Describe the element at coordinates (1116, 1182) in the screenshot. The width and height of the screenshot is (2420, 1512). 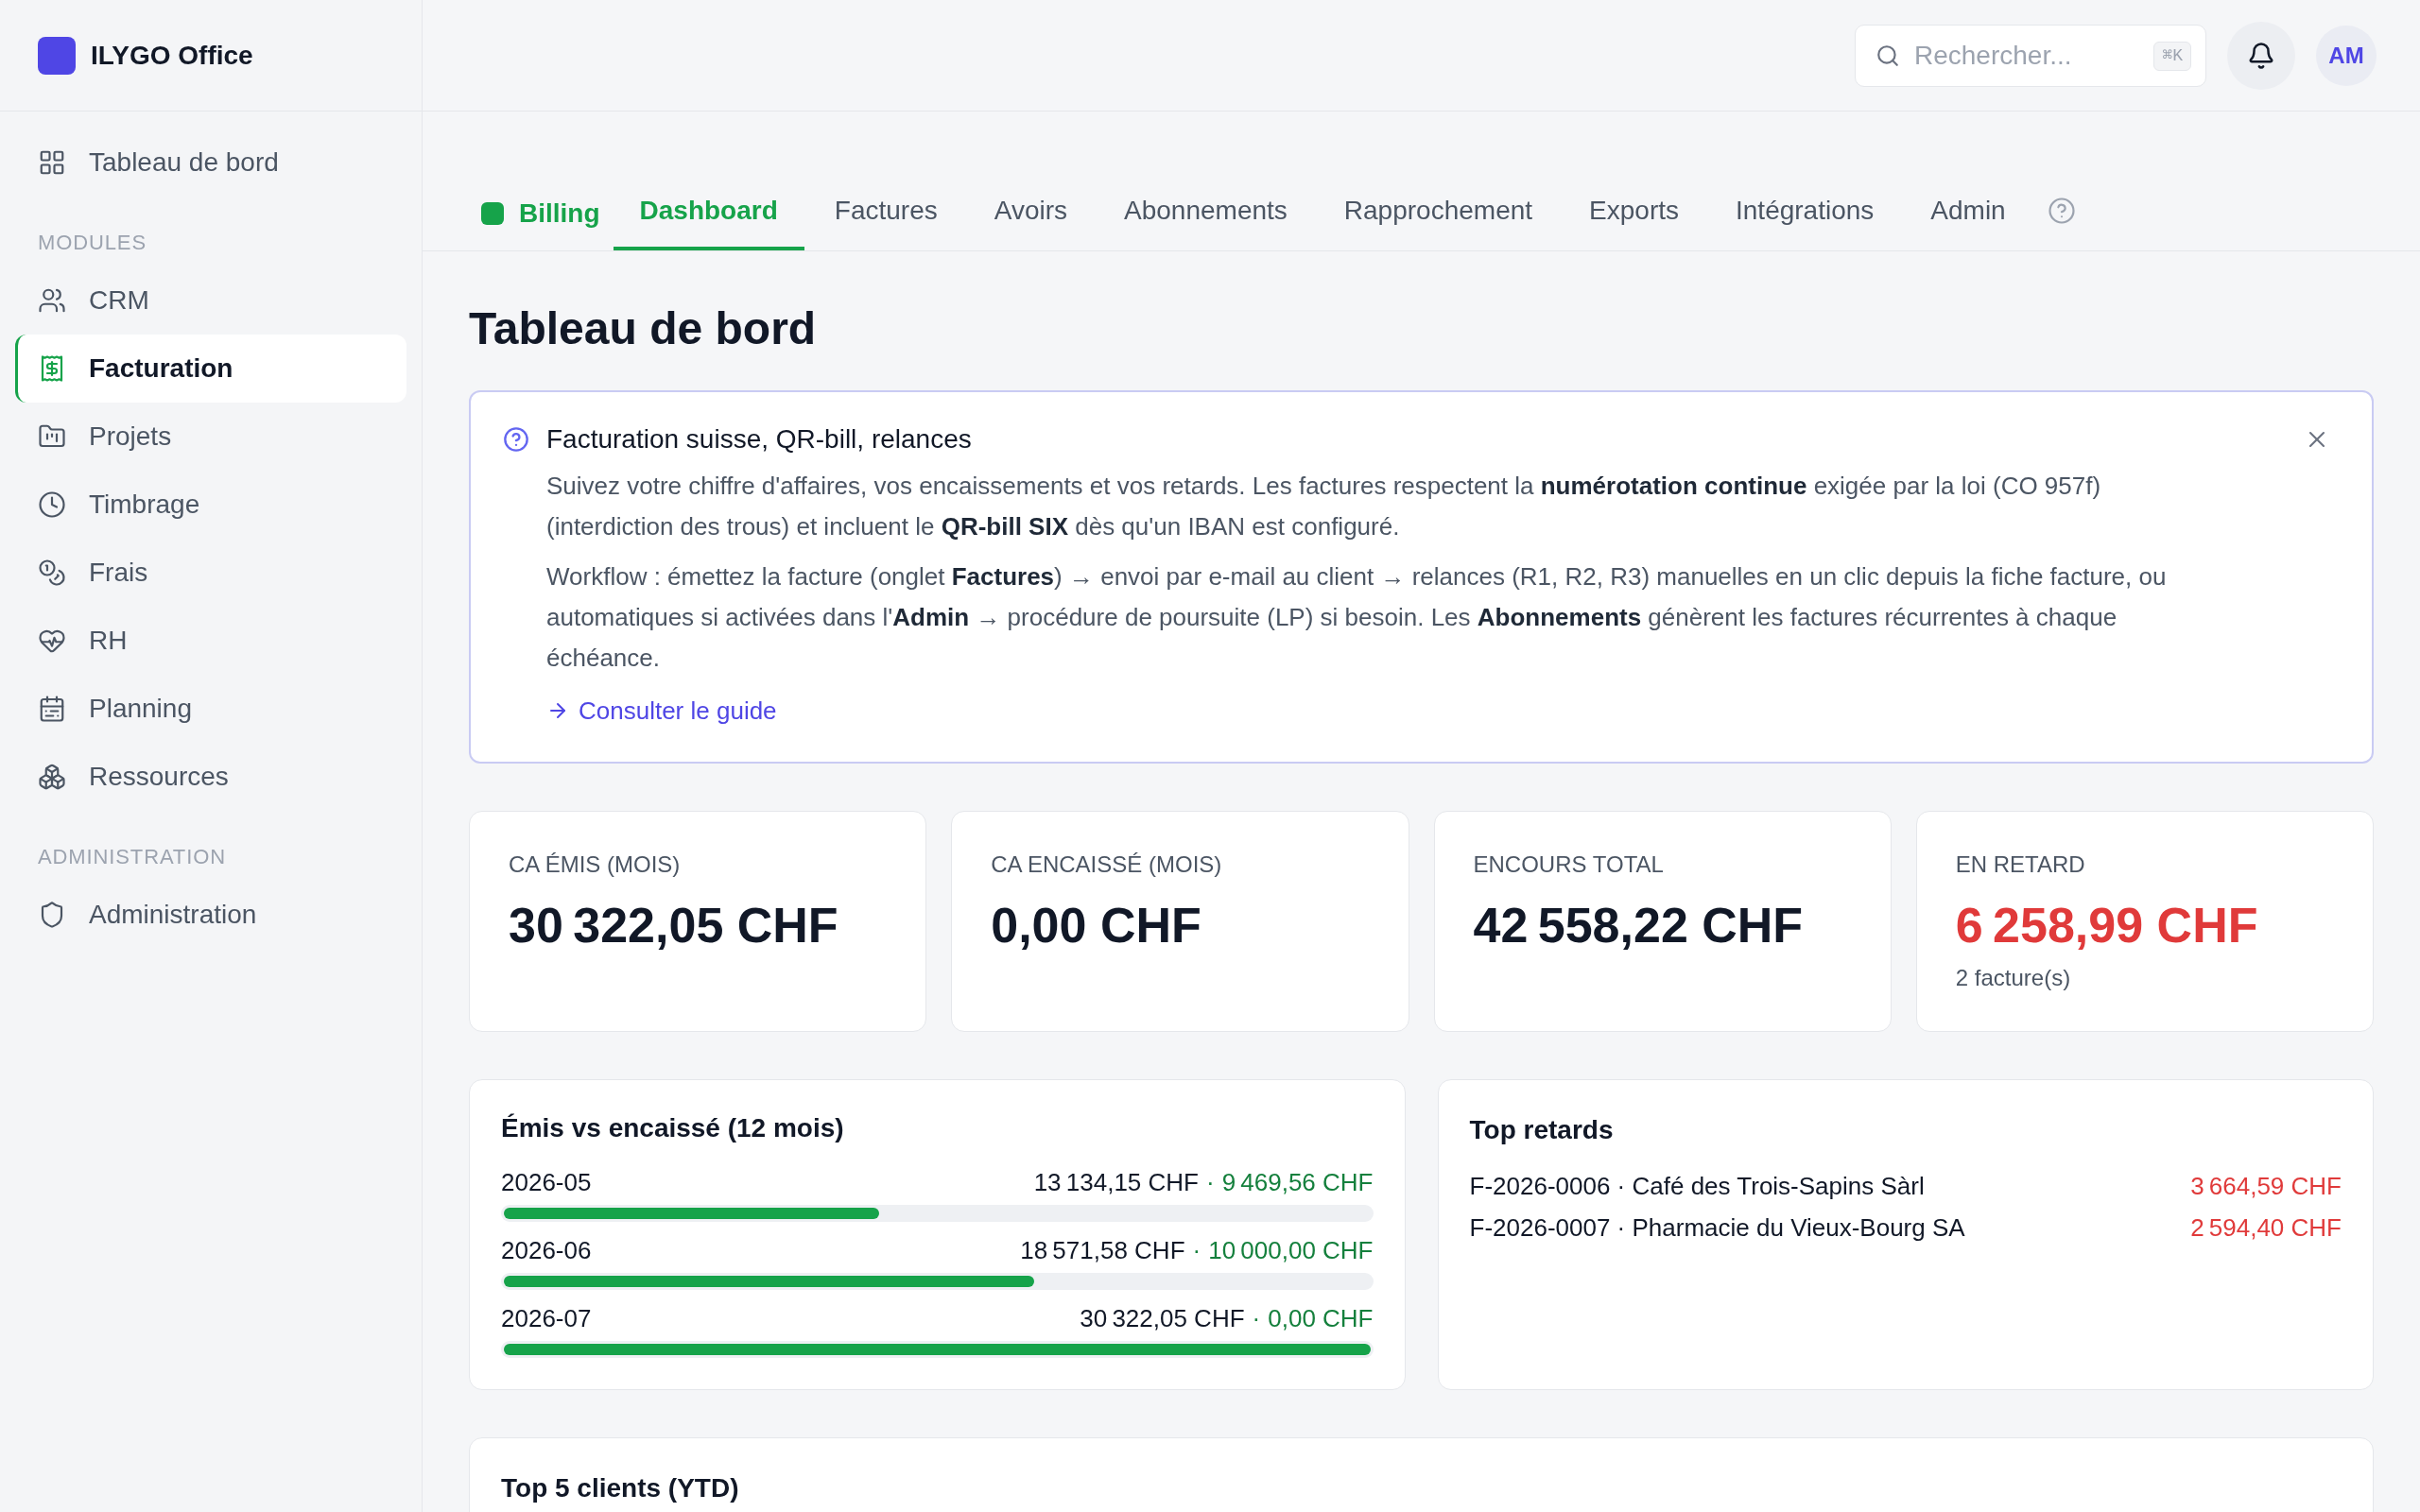
I see `issued-amount: 13 134,15 CHF` at that location.